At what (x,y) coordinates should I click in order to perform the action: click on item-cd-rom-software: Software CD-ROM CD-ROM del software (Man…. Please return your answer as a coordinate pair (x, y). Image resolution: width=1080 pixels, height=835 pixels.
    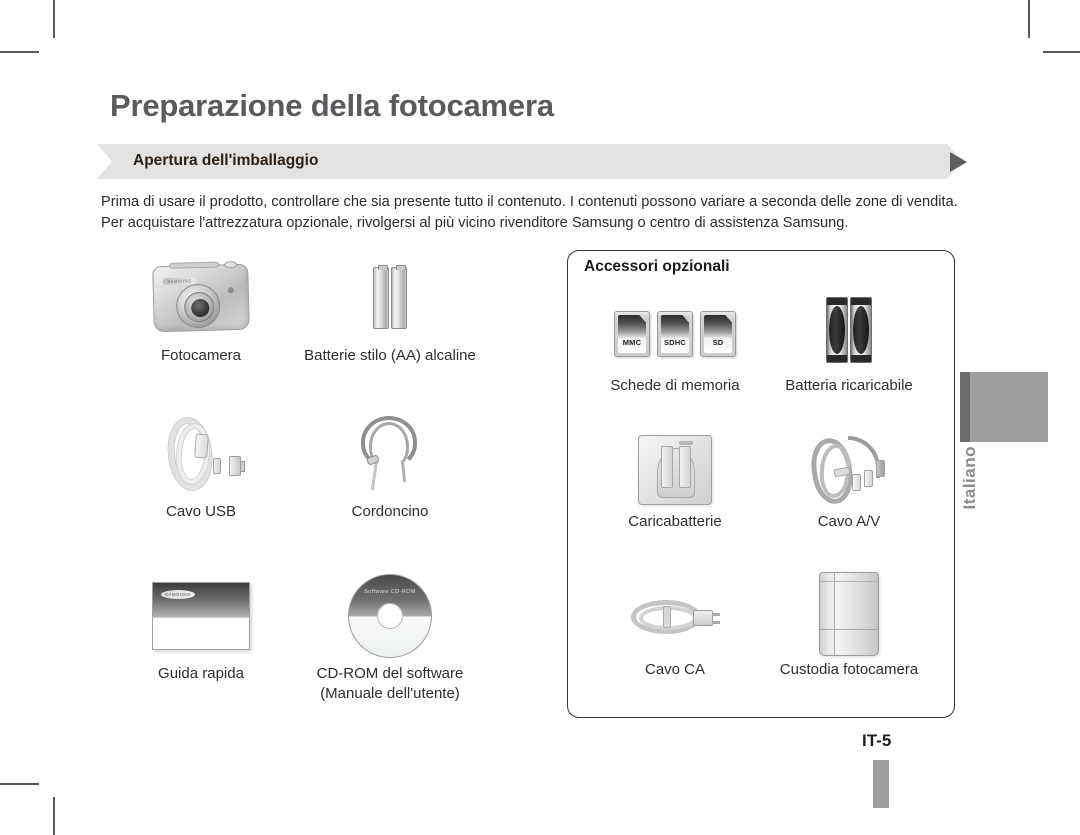
    Looking at the image, I should click on (390, 636).